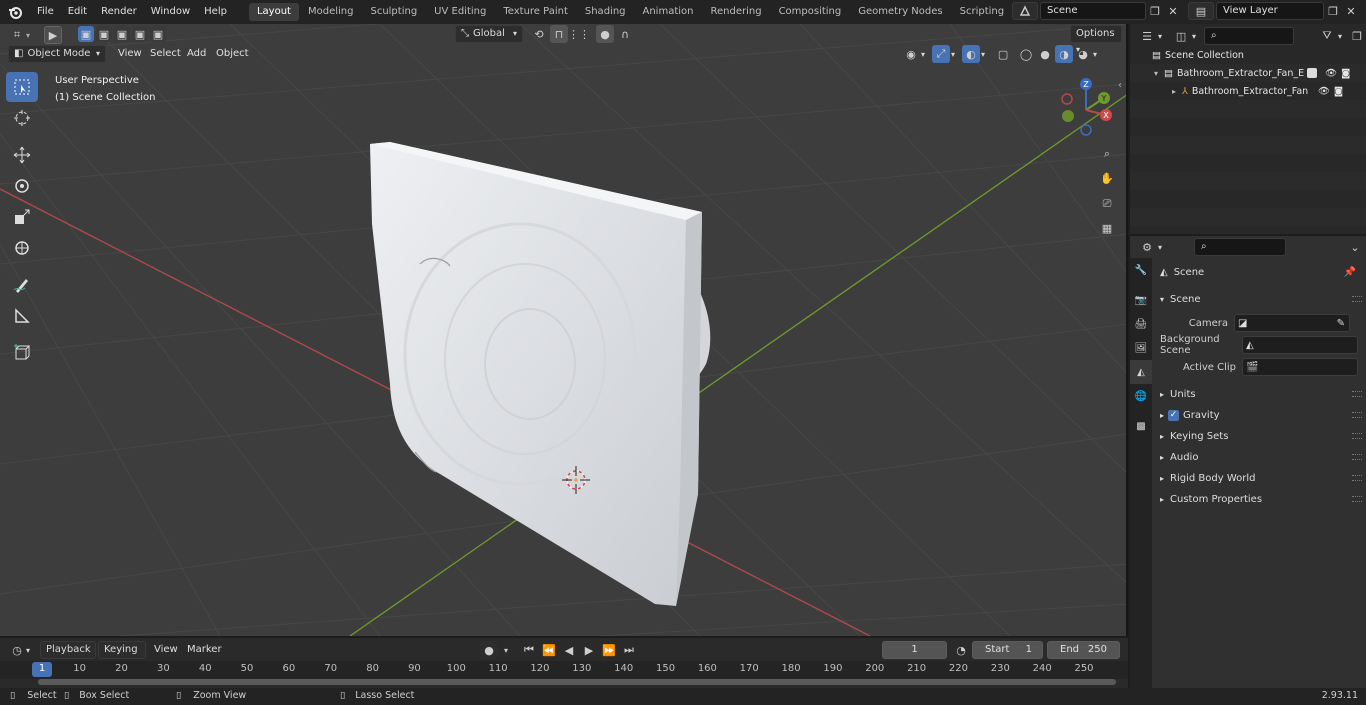 The height and width of the screenshot is (705, 1366). What do you see at coordinates (1259, 394) in the screenshot?
I see `units-panel: ▸ Units` at bounding box center [1259, 394].